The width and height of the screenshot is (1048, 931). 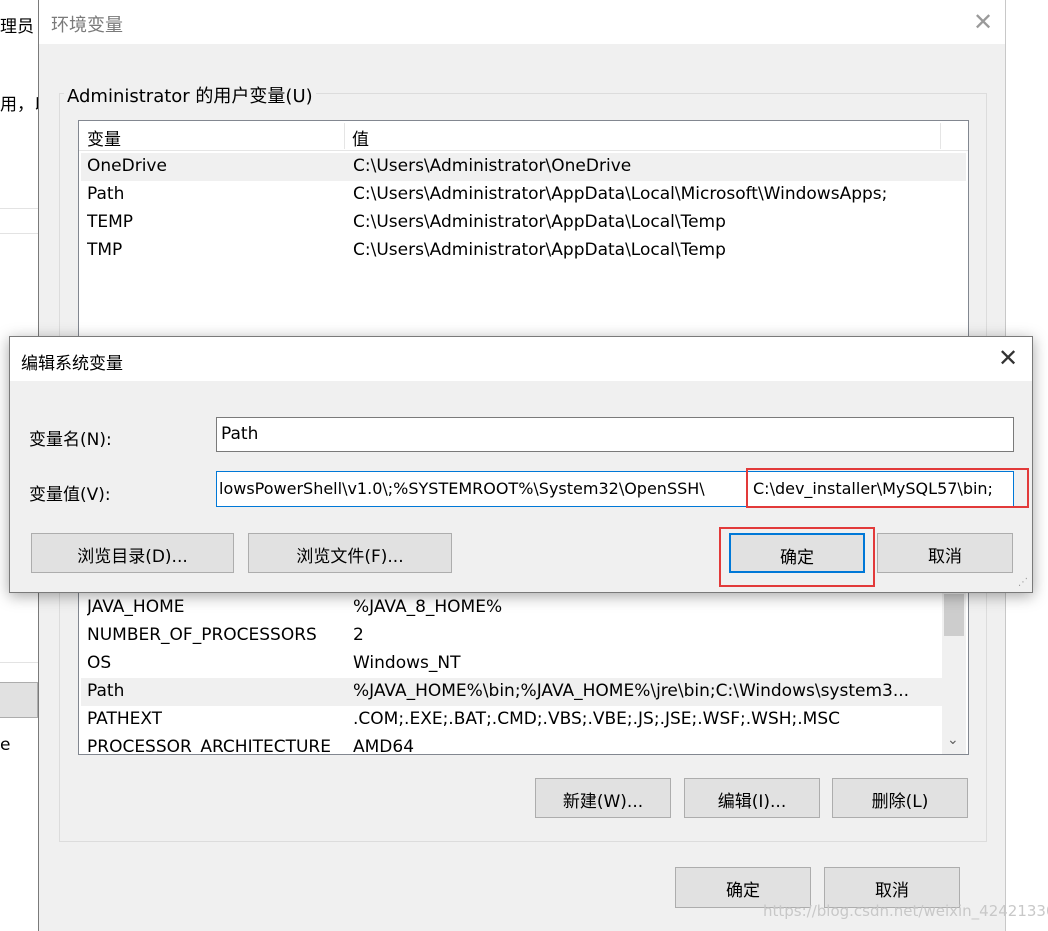 What do you see at coordinates (202, 635) in the screenshot?
I see `variable-name: NUMBER_OF_PROCESSORS` at bounding box center [202, 635].